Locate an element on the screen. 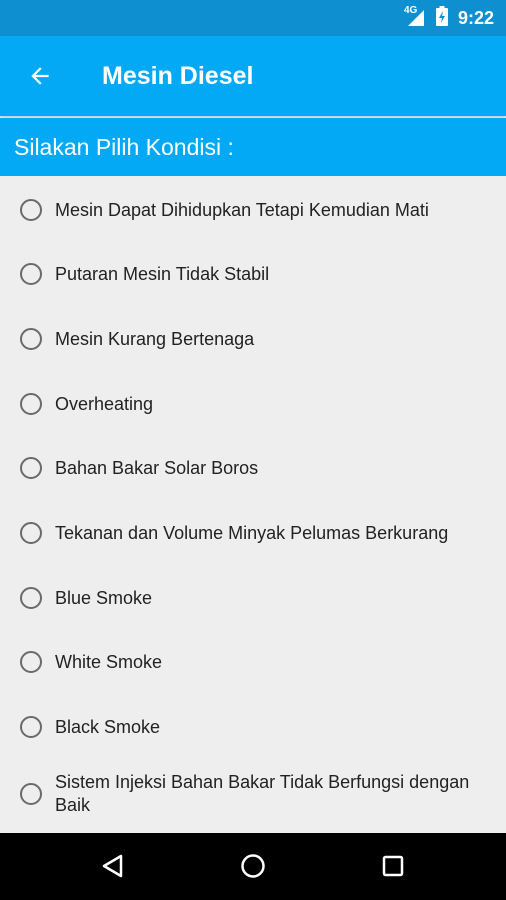 The width and height of the screenshot is (506, 900). option-row: Overheating is located at coordinates (253, 404).